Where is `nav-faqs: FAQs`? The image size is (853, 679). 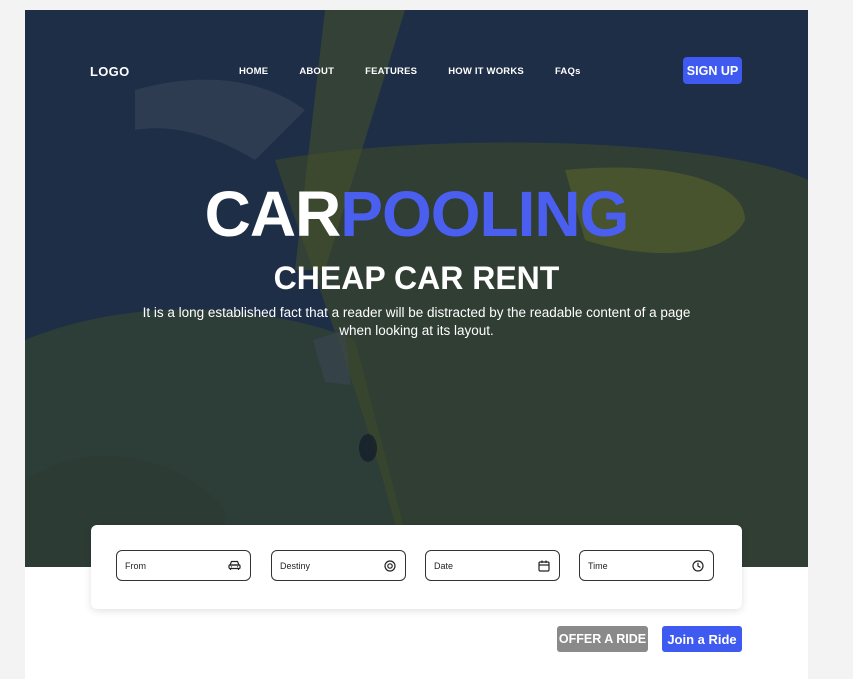 nav-faqs: FAQs is located at coordinates (568, 71).